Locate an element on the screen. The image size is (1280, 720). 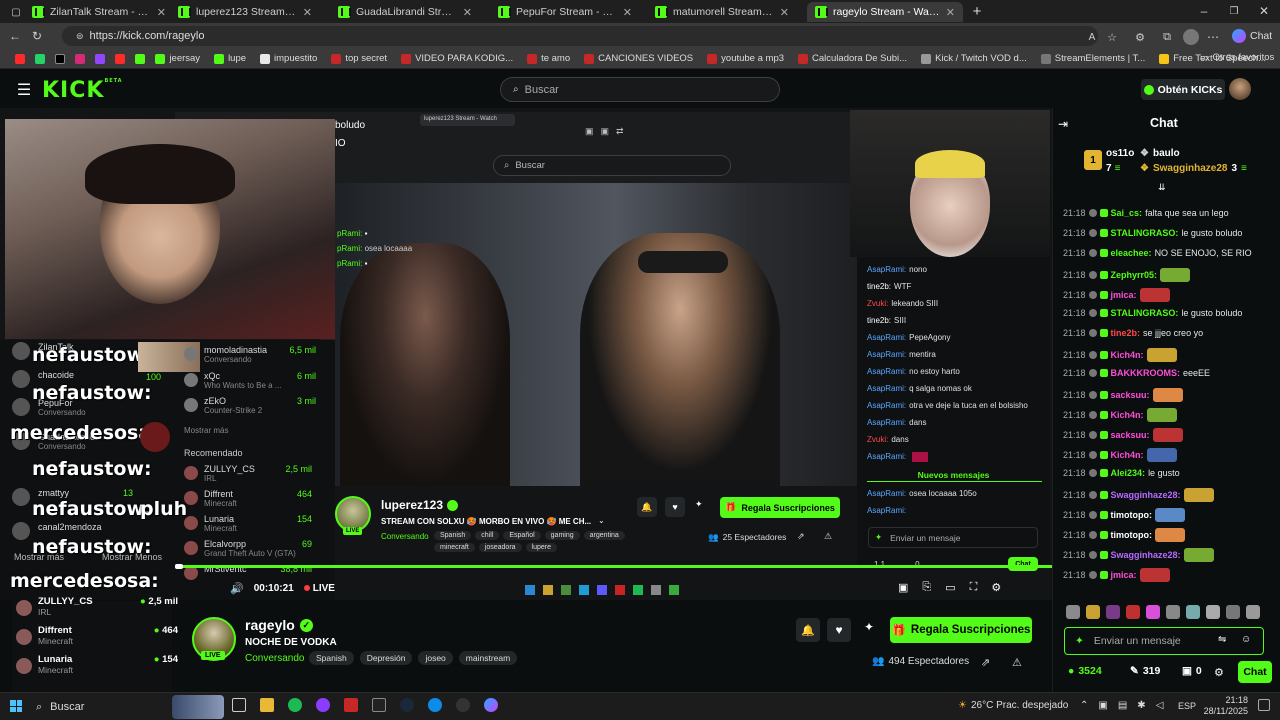
file-explorer-icon is located at coordinates (267, 705).